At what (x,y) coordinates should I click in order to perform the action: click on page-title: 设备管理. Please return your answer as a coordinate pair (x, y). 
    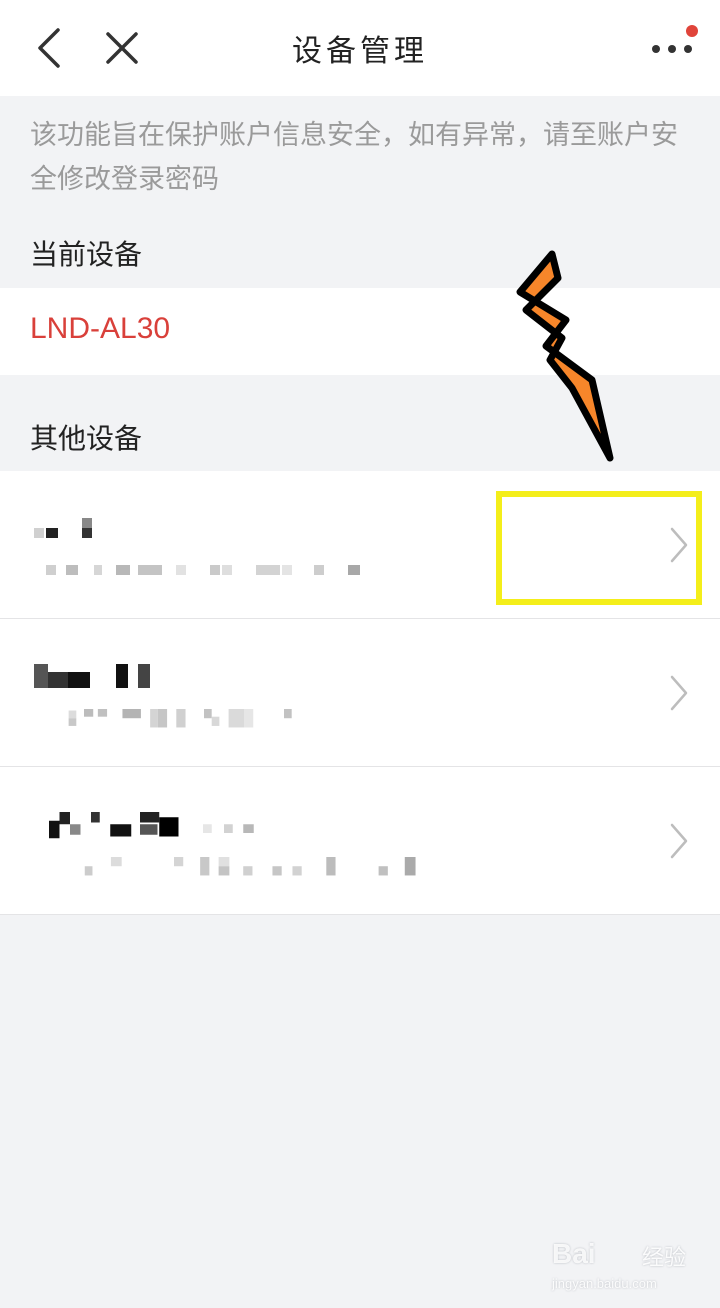
    Looking at the image, I should click on (360, 51).